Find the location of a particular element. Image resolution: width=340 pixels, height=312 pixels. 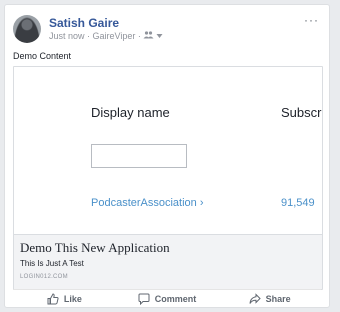

thumbs-up-icon is located at coordinates (53, 298).